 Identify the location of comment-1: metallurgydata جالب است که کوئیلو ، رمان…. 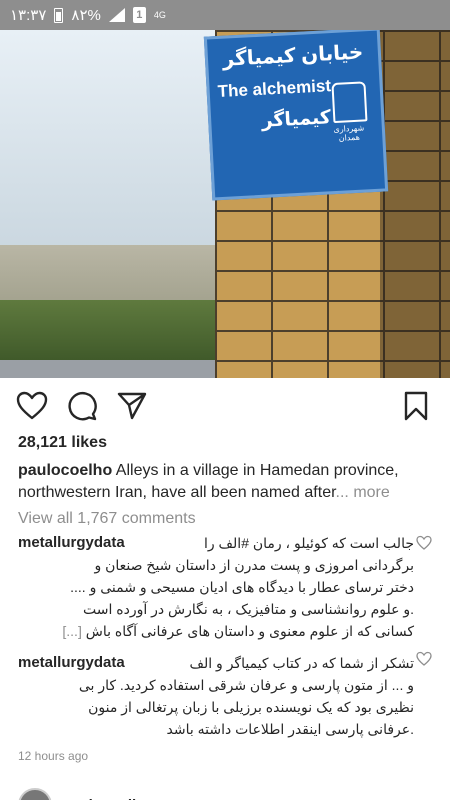
(216, 587).